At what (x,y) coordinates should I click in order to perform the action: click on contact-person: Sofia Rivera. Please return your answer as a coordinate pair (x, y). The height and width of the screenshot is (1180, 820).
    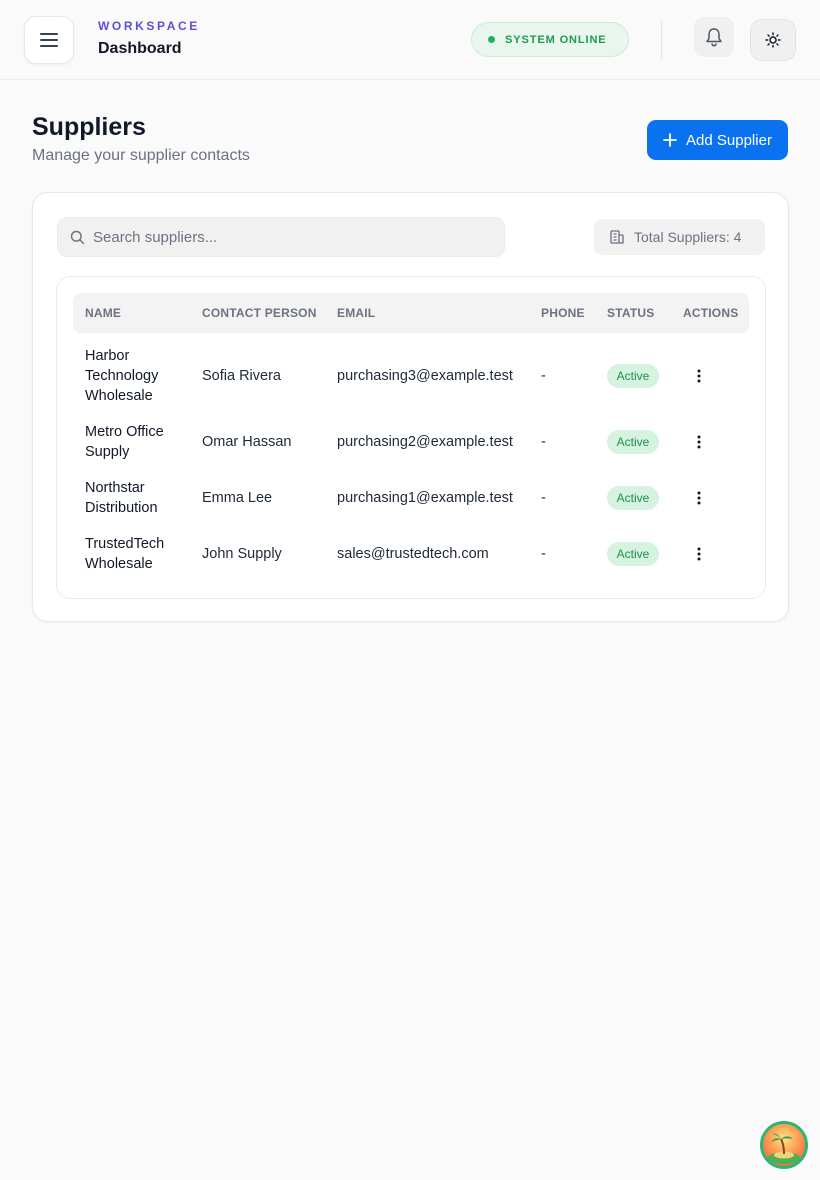
    Looking at the image, I should click on (241, 376).